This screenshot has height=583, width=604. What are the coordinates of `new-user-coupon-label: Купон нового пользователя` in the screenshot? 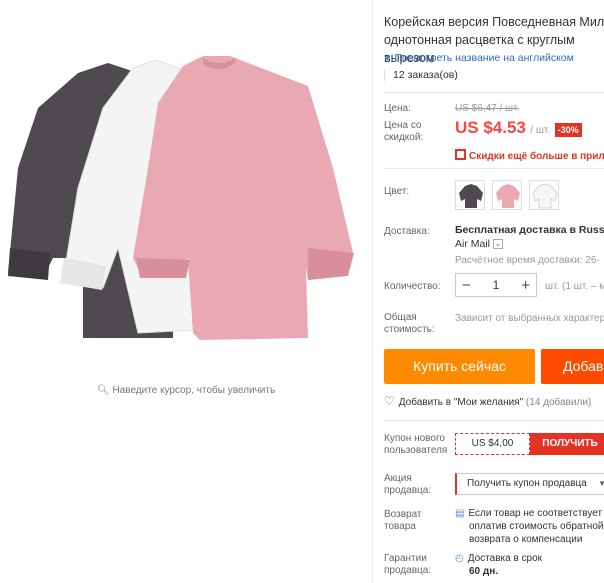 It's located at (416, 444).